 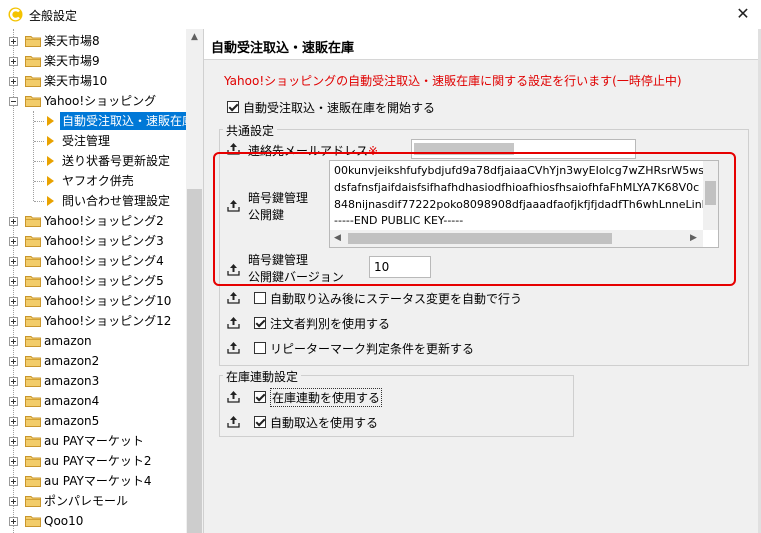 What do you see at coordinates (93, 441) in the screenshot?
I see `tree-item: au PAYマーケット` at bounding box center [93, 441].